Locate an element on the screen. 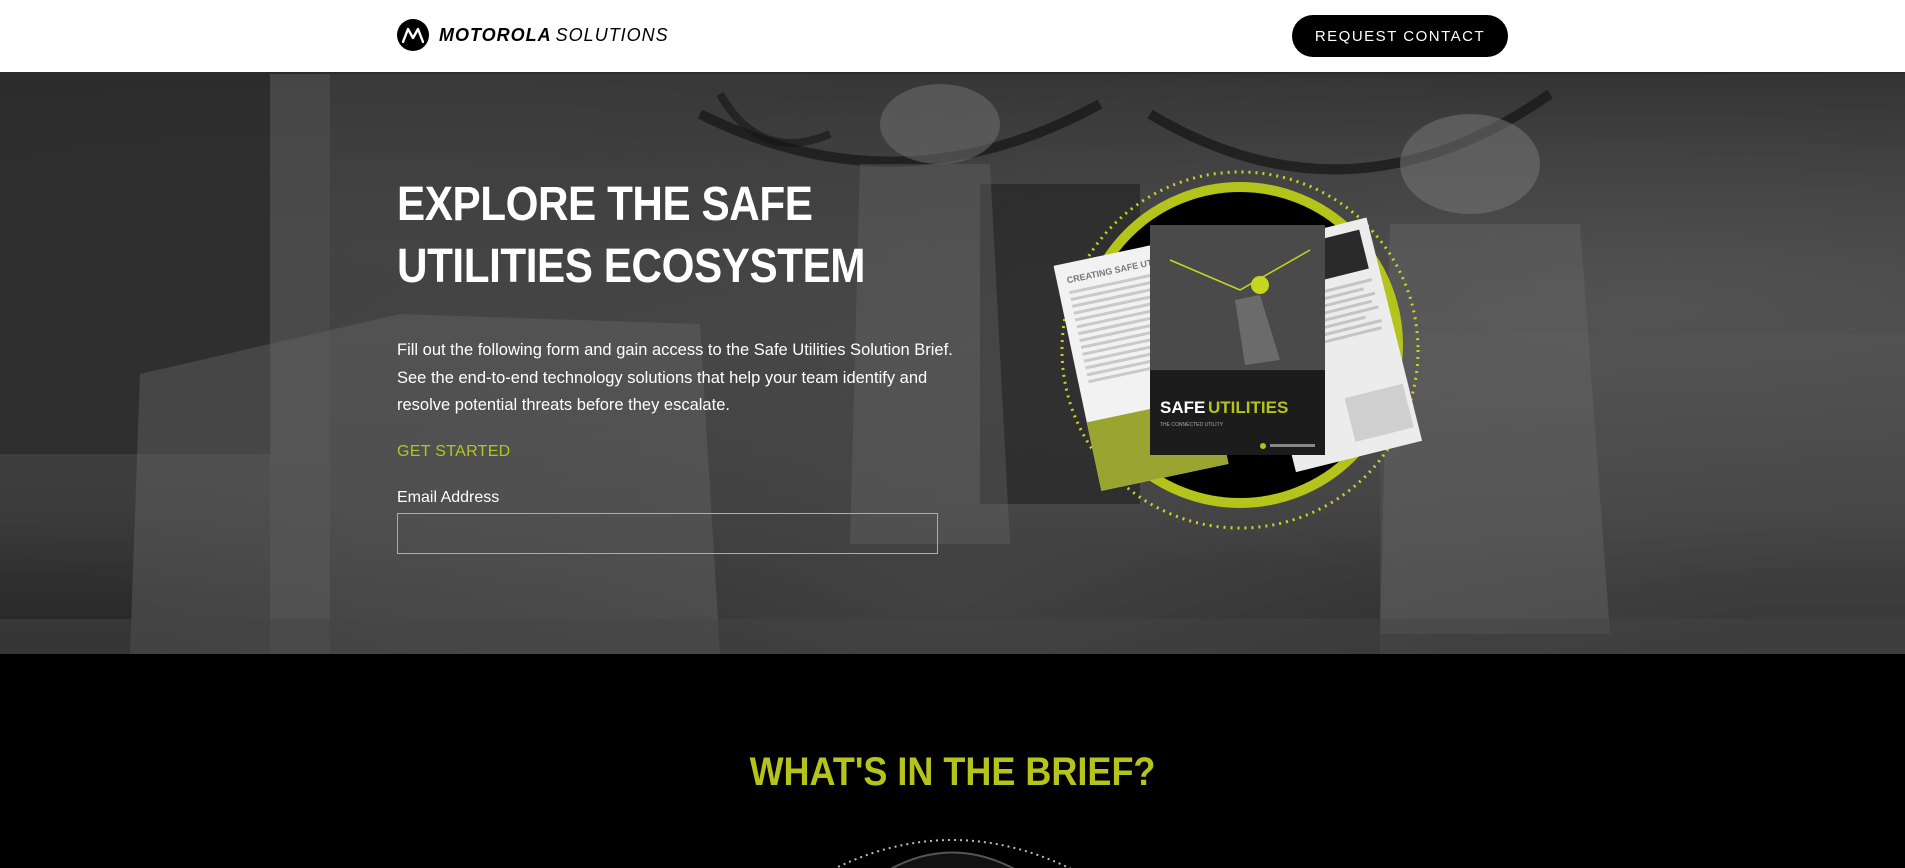  motorola-m-icon is located at coordinates (413, 35).